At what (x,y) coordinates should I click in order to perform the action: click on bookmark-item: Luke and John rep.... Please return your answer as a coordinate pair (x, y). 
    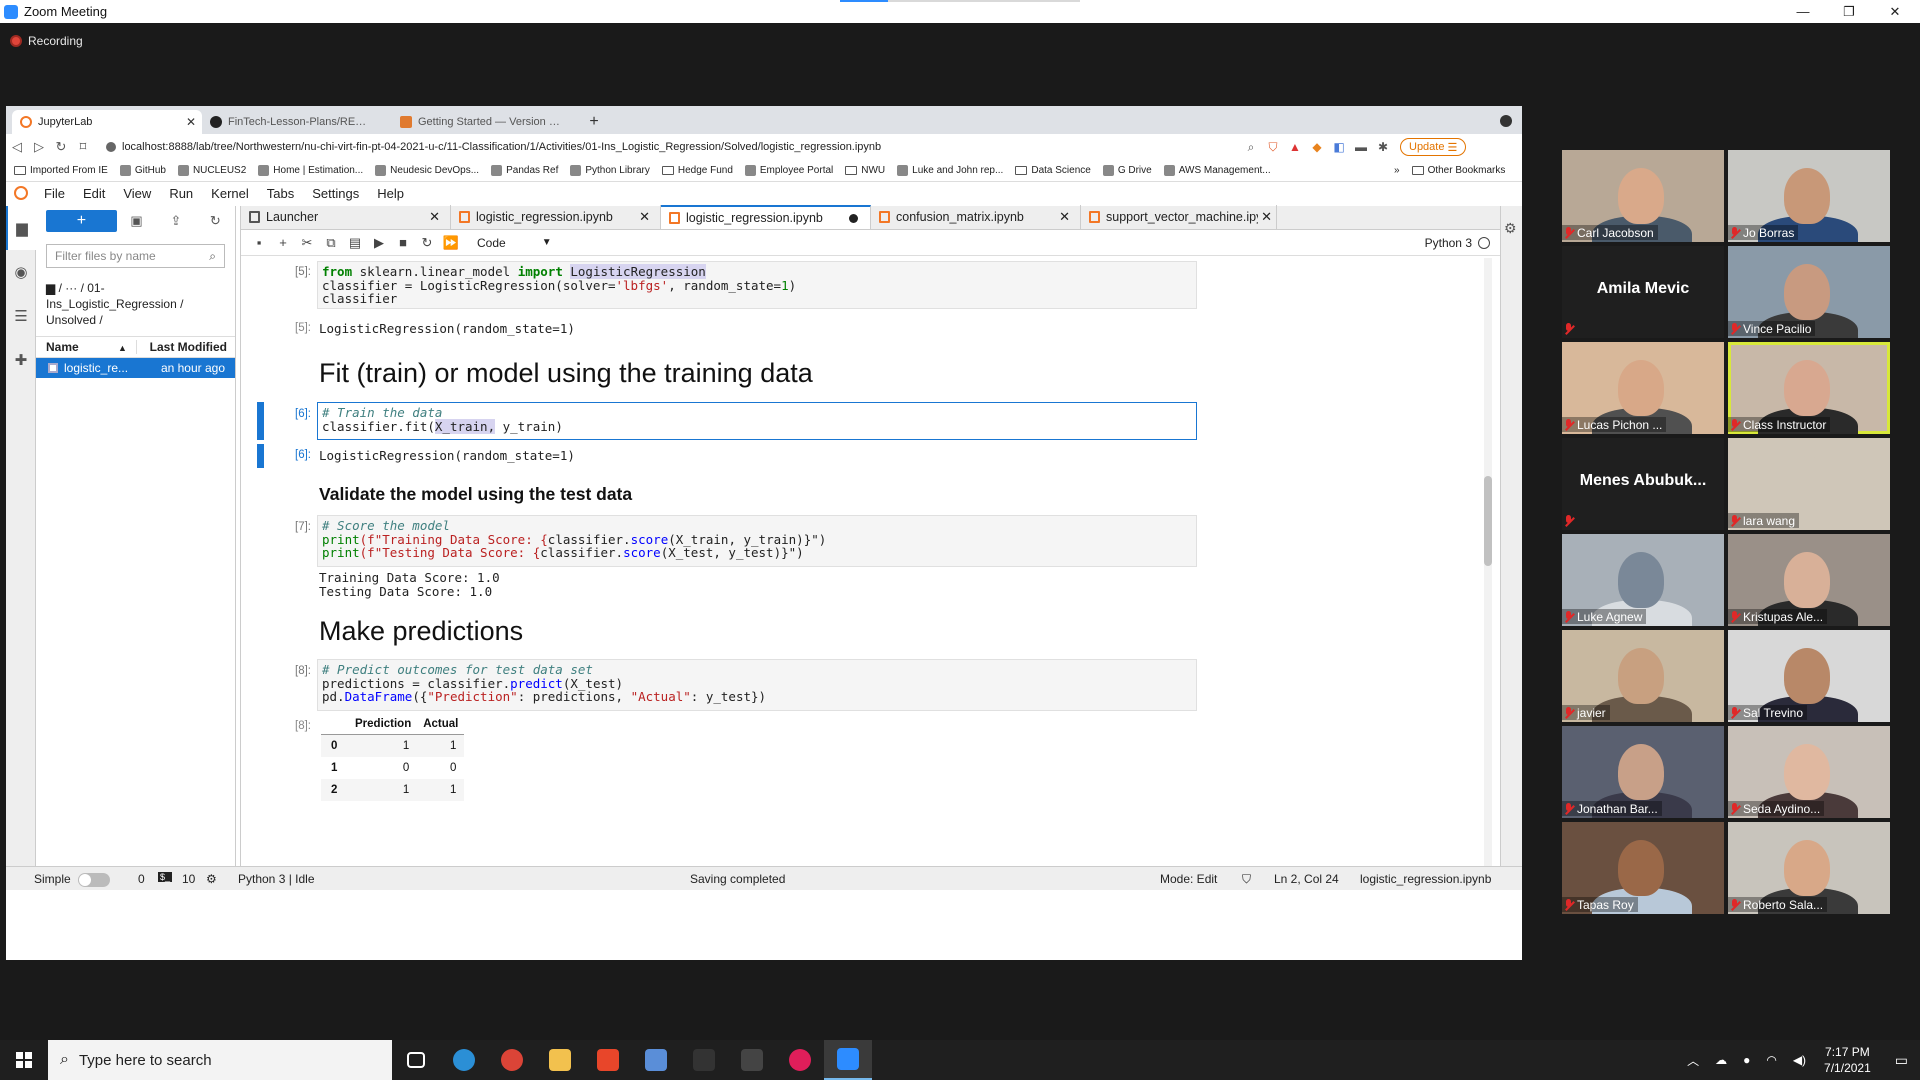
    Looking at the image, I should click on (950, 170).